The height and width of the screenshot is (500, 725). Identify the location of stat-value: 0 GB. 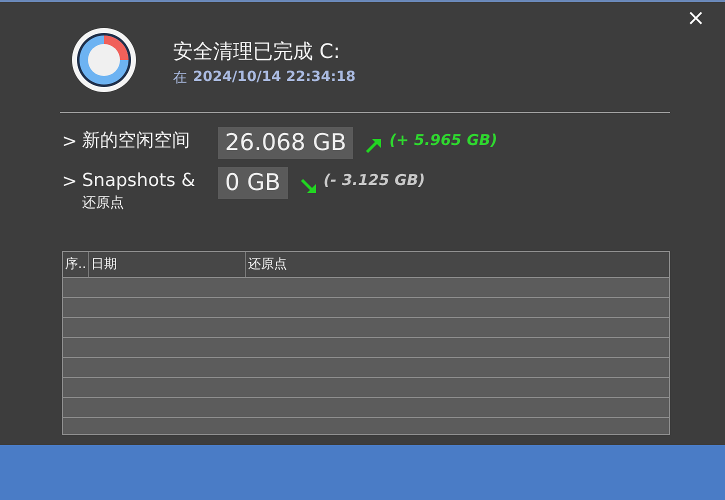
(253, 183).